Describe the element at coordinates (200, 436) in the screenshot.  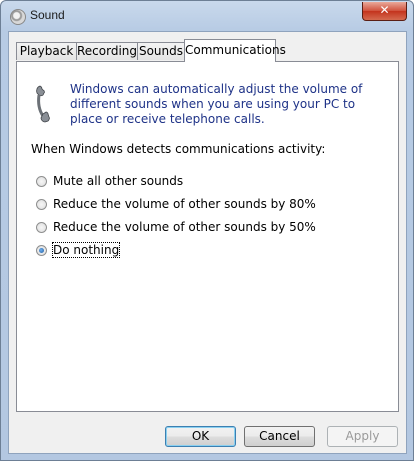
I see `ok-button: OK` at that location.